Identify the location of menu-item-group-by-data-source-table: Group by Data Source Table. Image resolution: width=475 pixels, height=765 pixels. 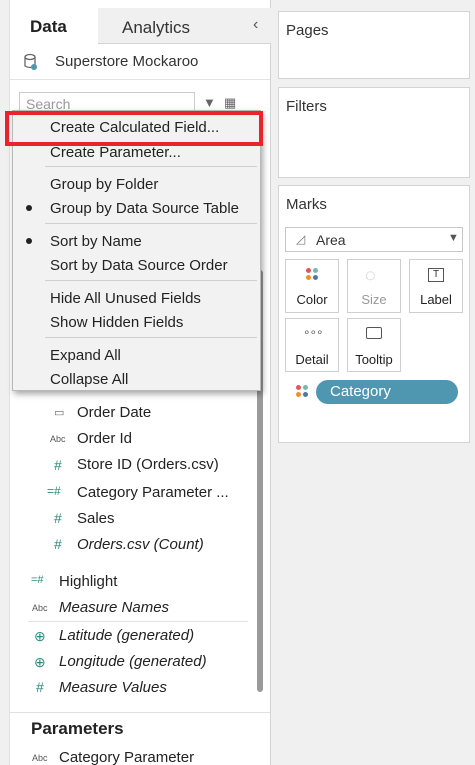
(144, 208).